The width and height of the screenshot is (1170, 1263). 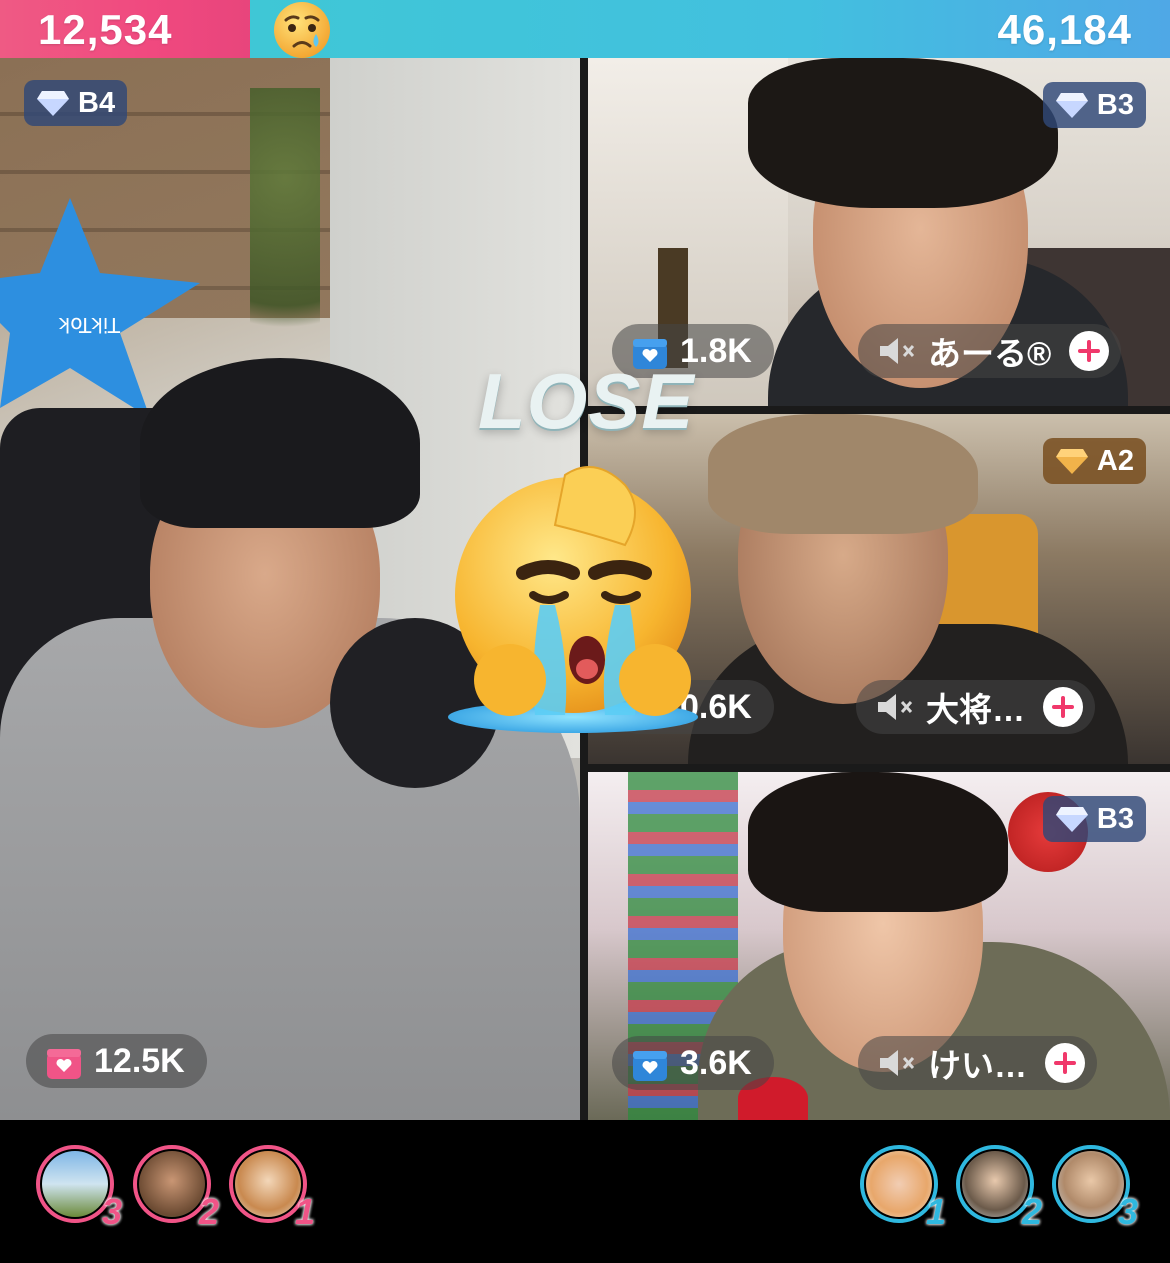 I want to click on battle-score-bar: 12,534 46,184, so click(x=585, y=29).